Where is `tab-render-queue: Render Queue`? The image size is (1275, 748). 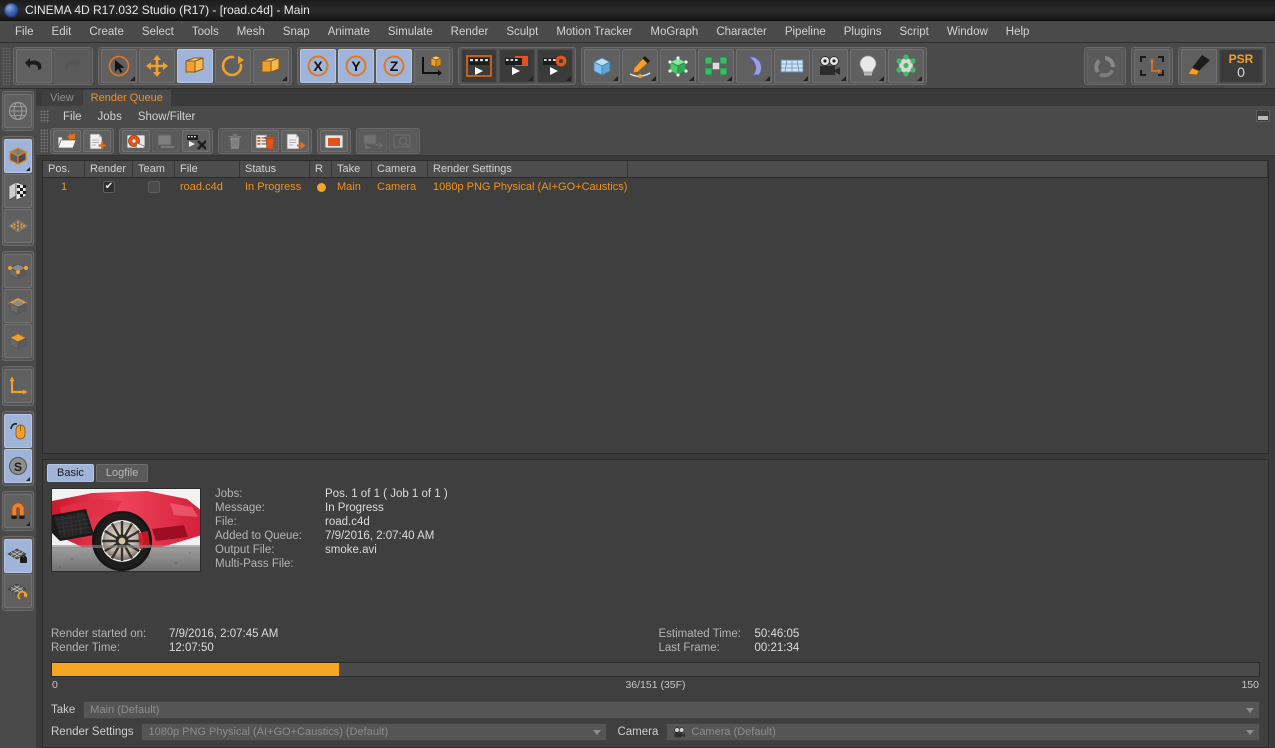
tab-render-queue: Render Queue is located at coordinates (126, 98).